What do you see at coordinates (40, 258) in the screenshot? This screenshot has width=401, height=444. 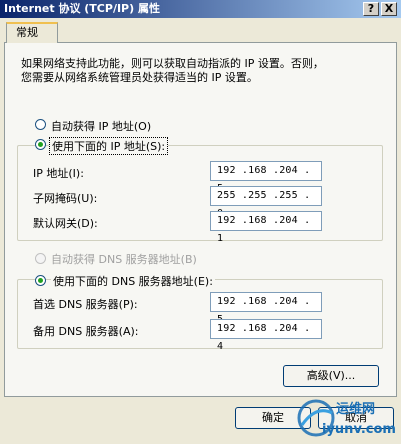 I see `dns-auto-radio` at bounding box center [40, 258].